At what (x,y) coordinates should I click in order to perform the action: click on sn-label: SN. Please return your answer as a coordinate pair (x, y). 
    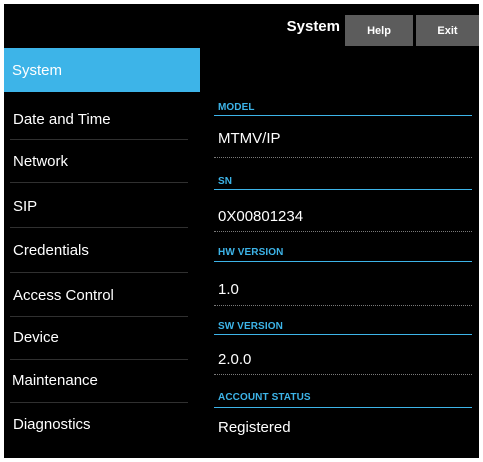
    Looking at the image, I should click on (225, 181).